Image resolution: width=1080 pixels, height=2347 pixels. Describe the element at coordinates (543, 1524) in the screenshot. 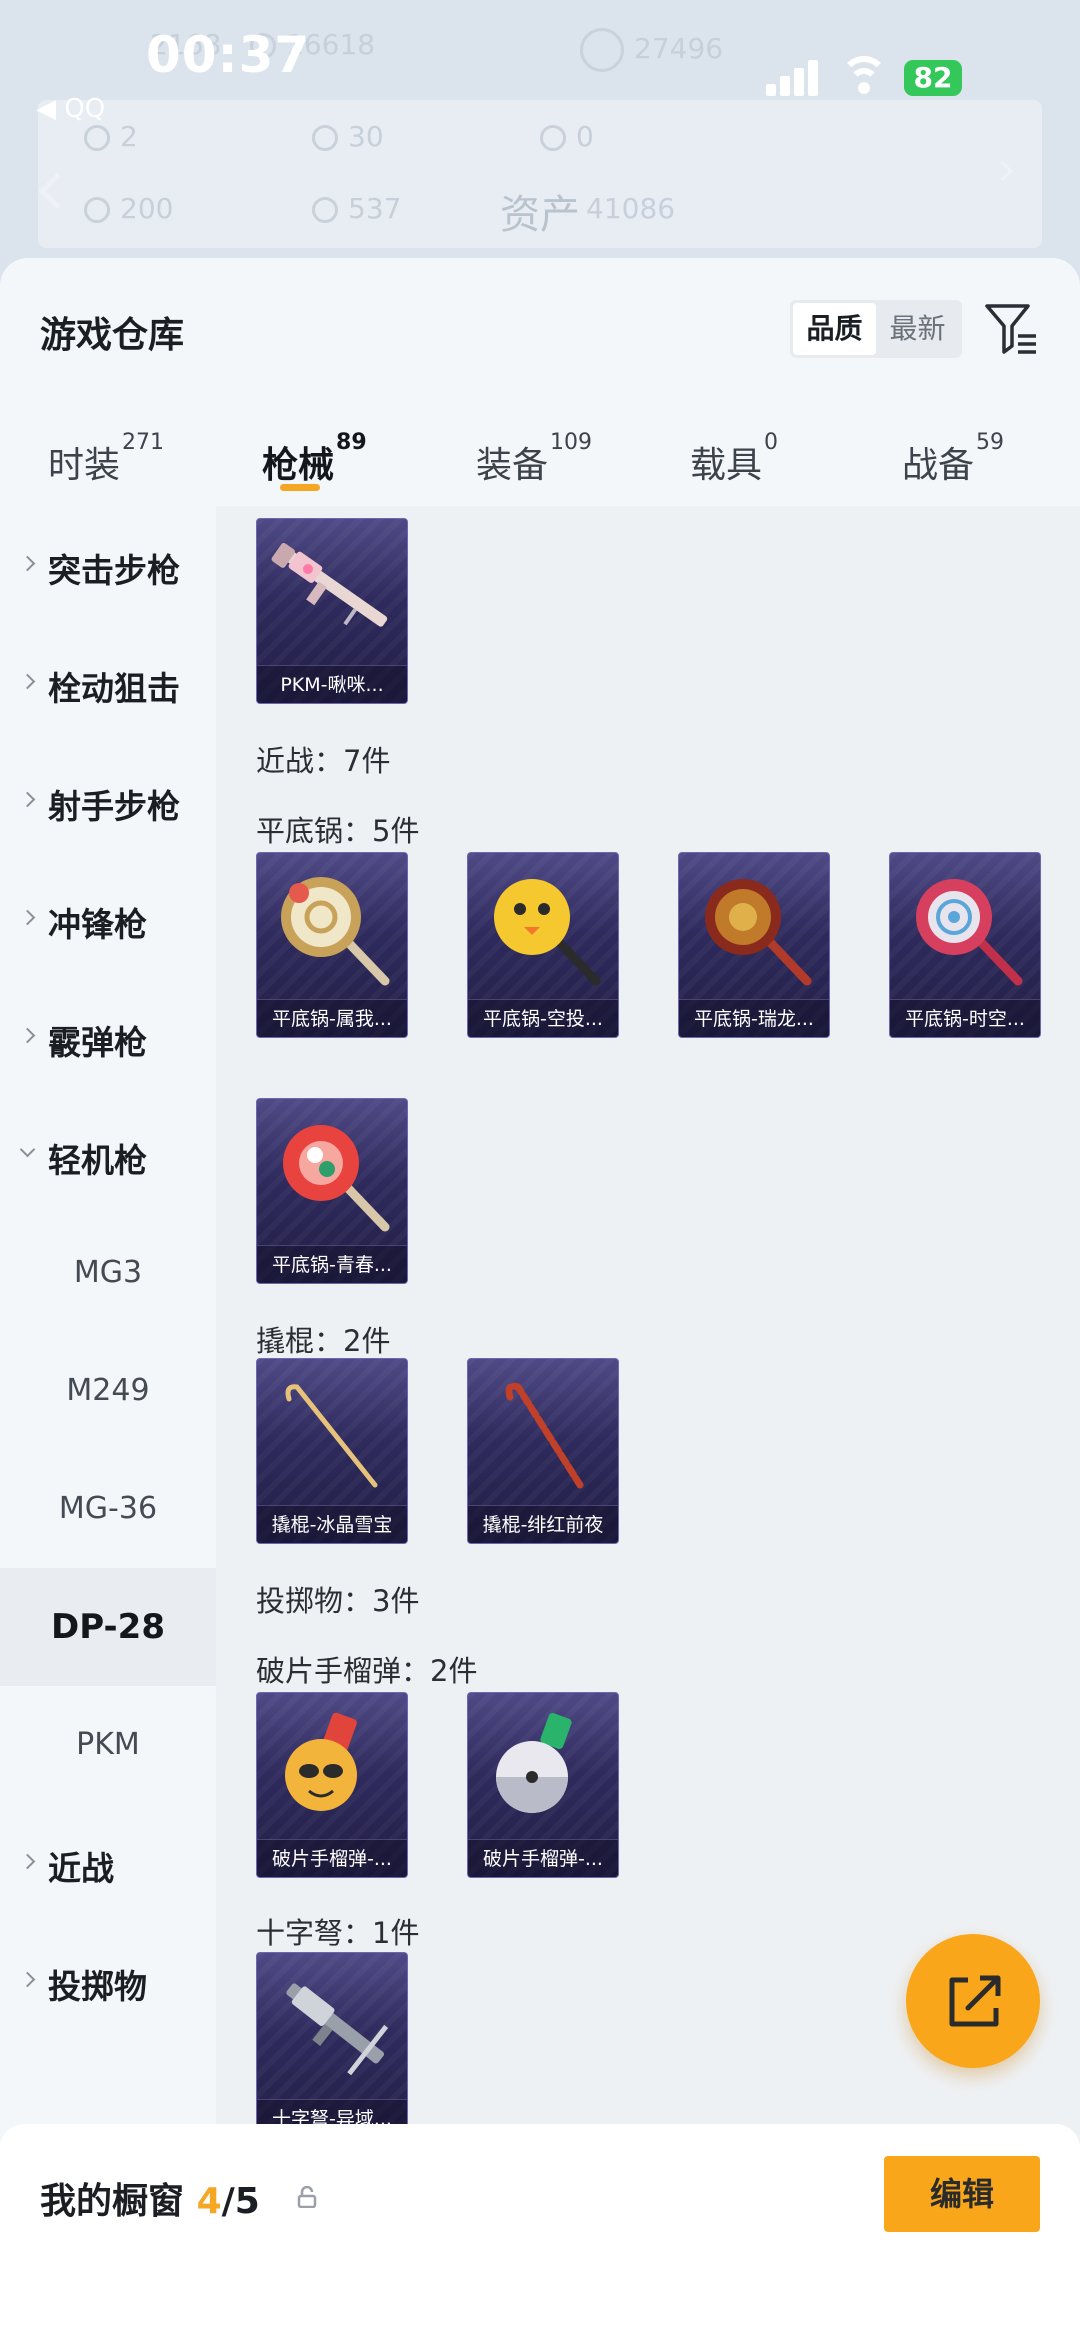

I see `item-name: 撬棍-绯红前夜` at that location.